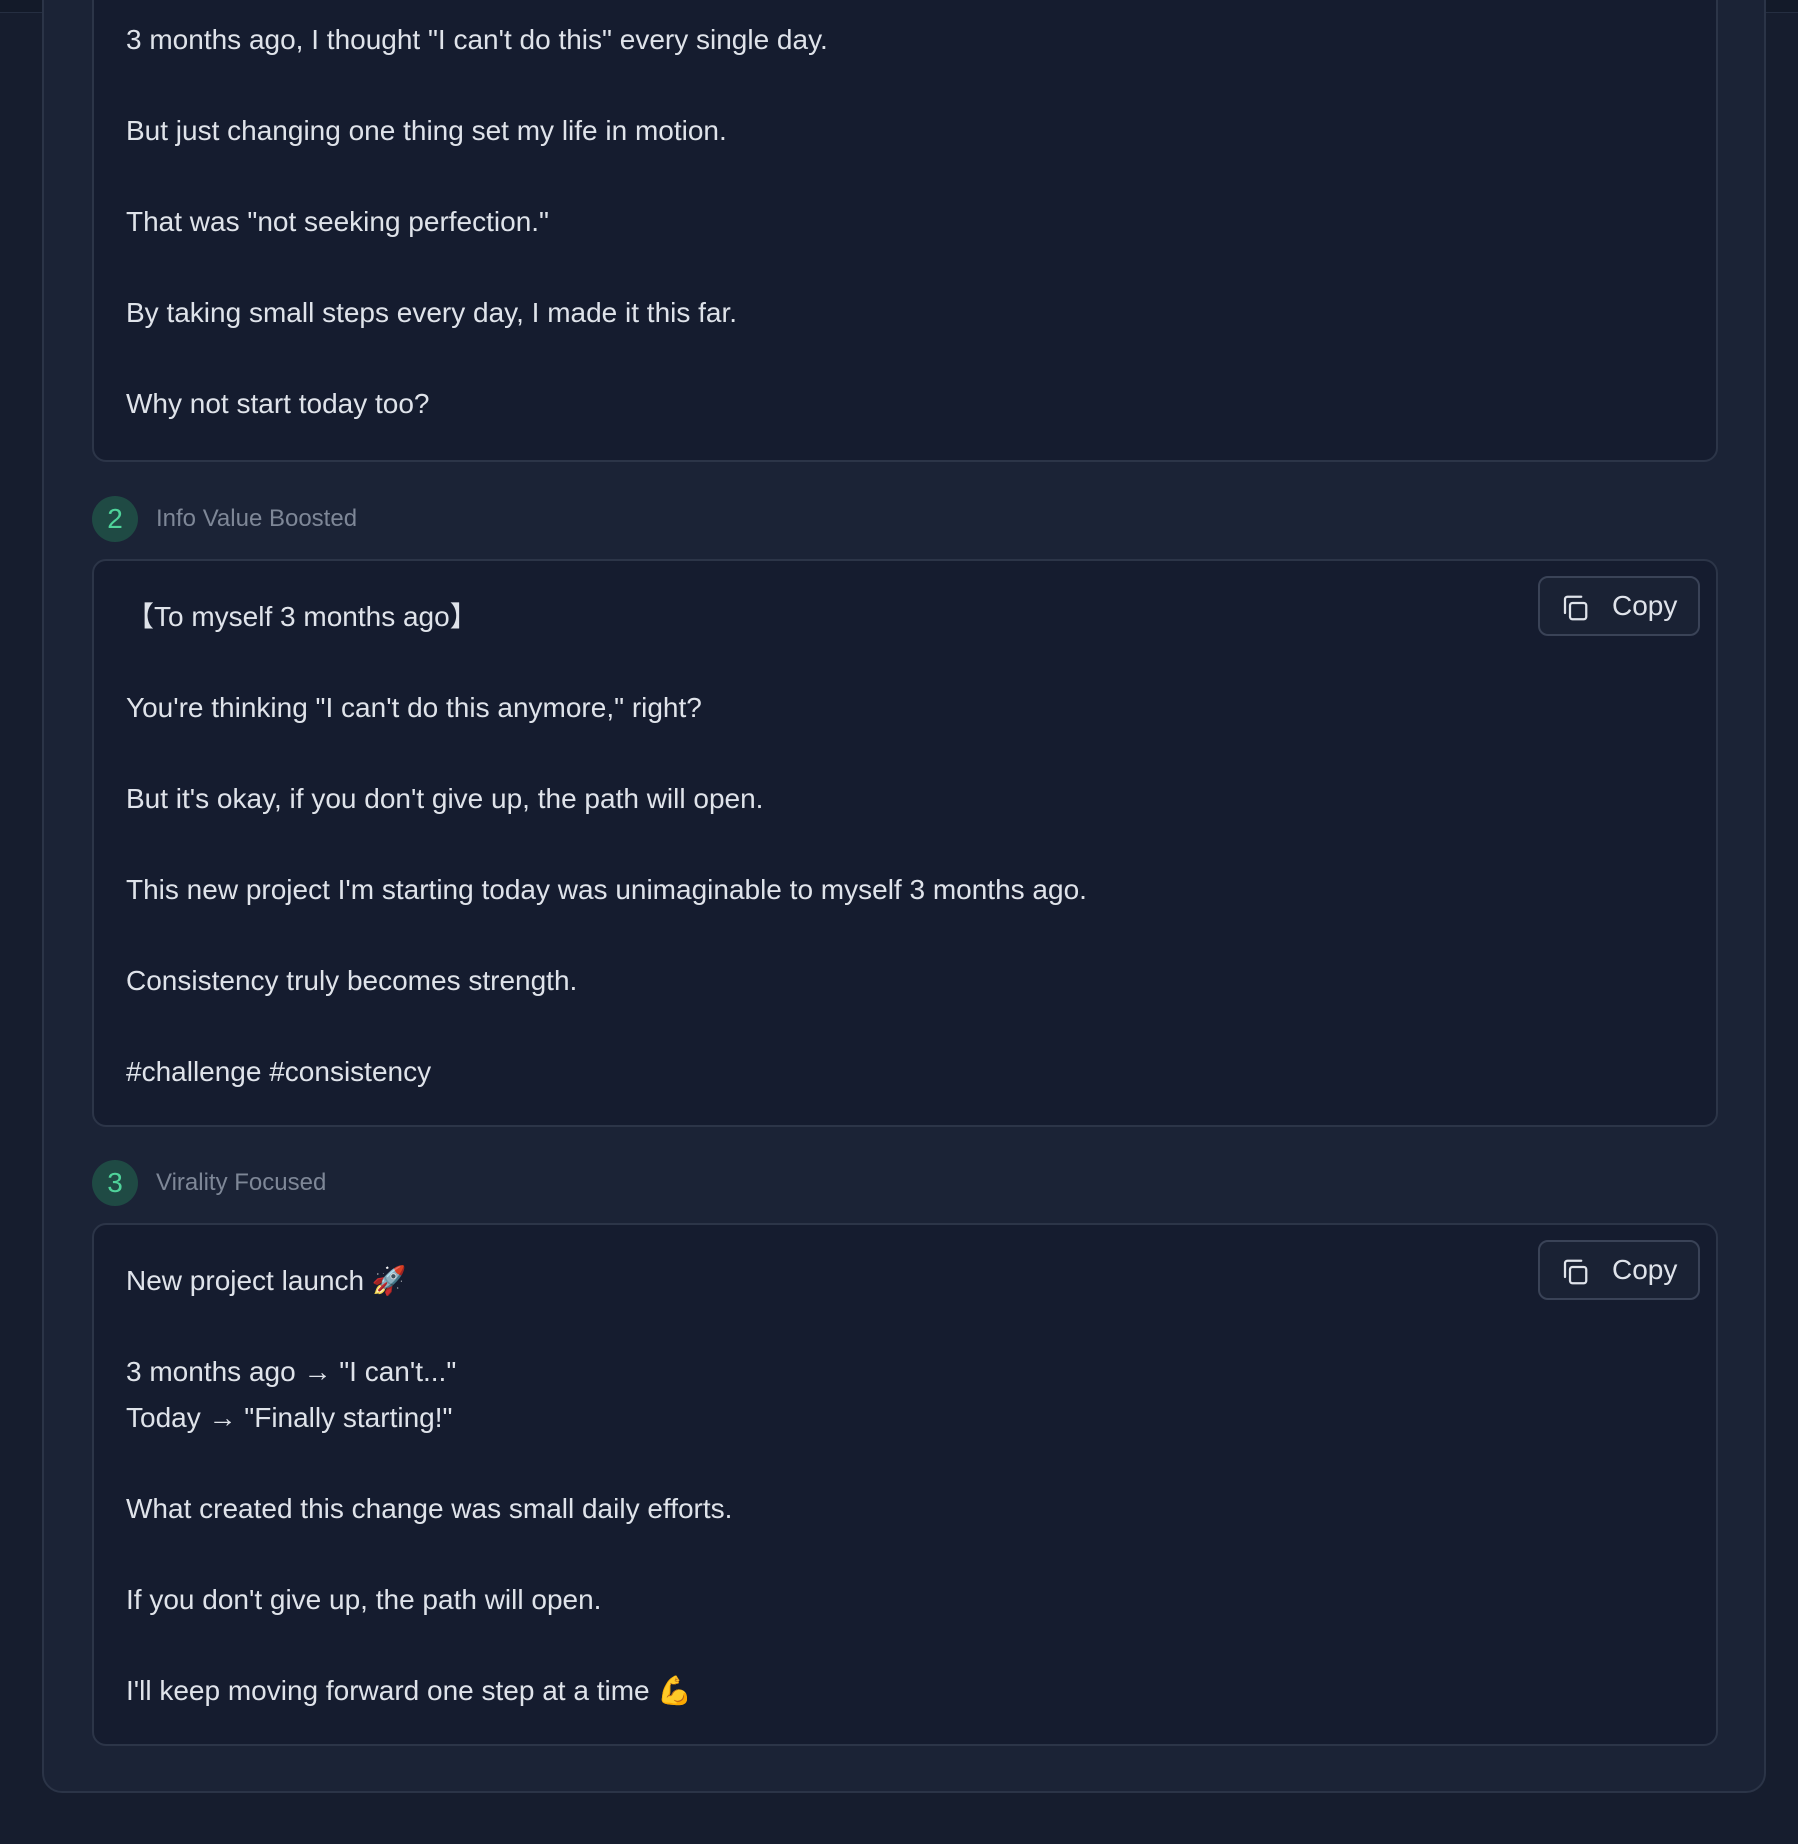  I want to click on variant-3-line: Today → "Finally starting!", so click(289, 1417).